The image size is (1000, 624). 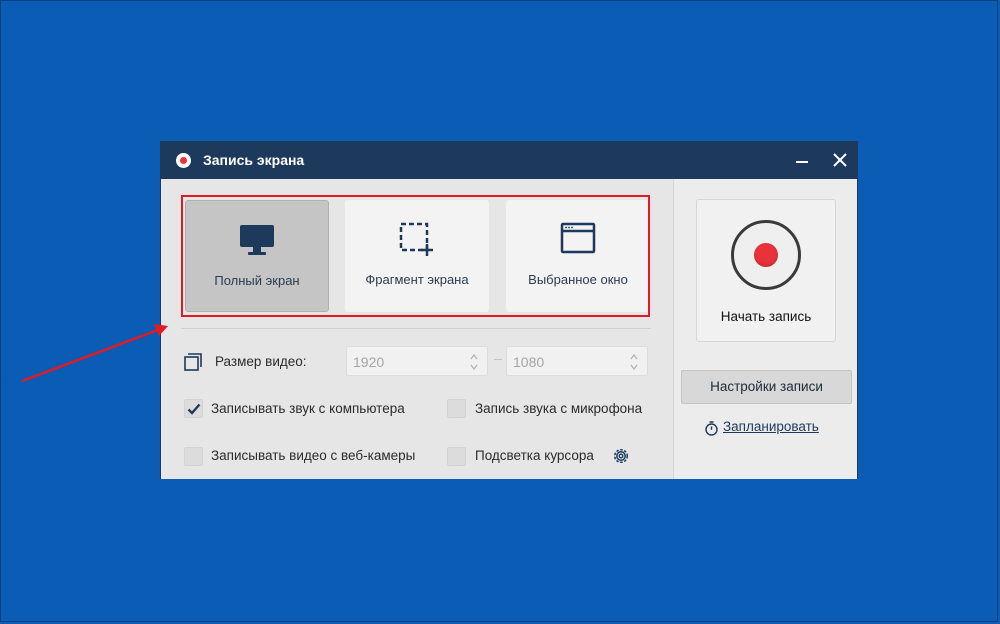 What do you see at coordinates (308, 408) in the screenshot?
I see `system-audio-label: Записывать звук с компьютера` at bounding box center [308, 408].